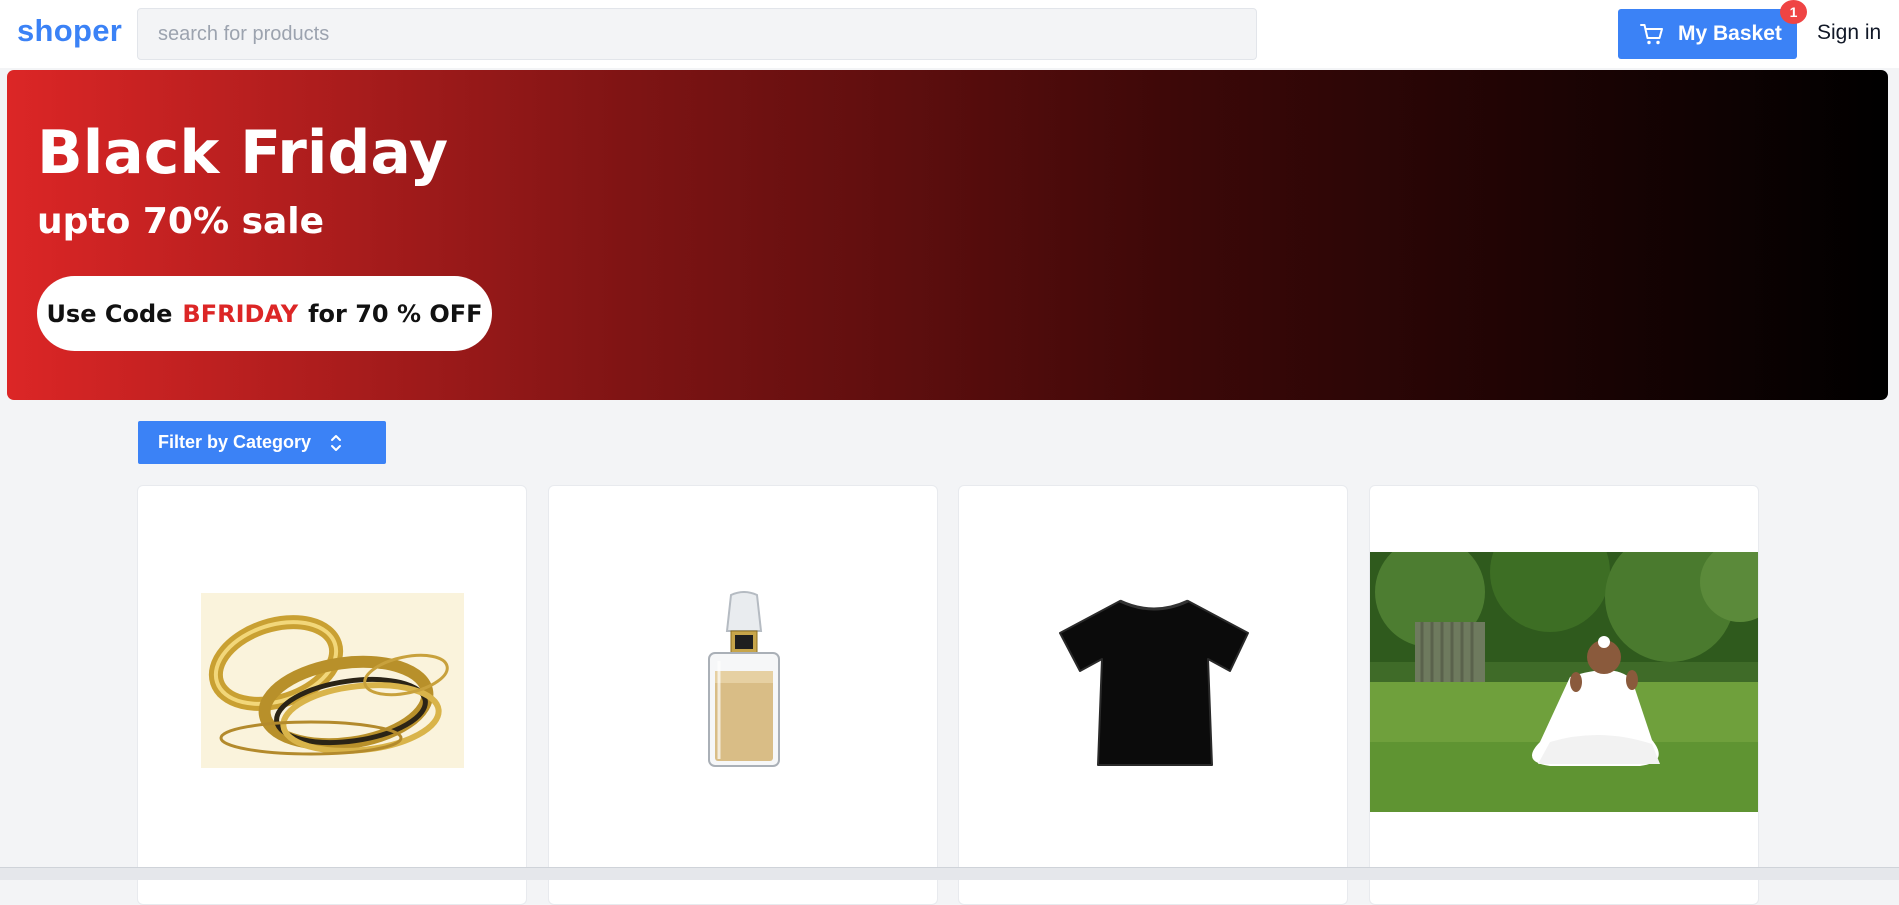 Image resolution: width=1899 pixels, height=905 pixels. Describe the element at coordinates (240, 313) in the screenshot. I see `promo-code: BFRIDAY` at that location.